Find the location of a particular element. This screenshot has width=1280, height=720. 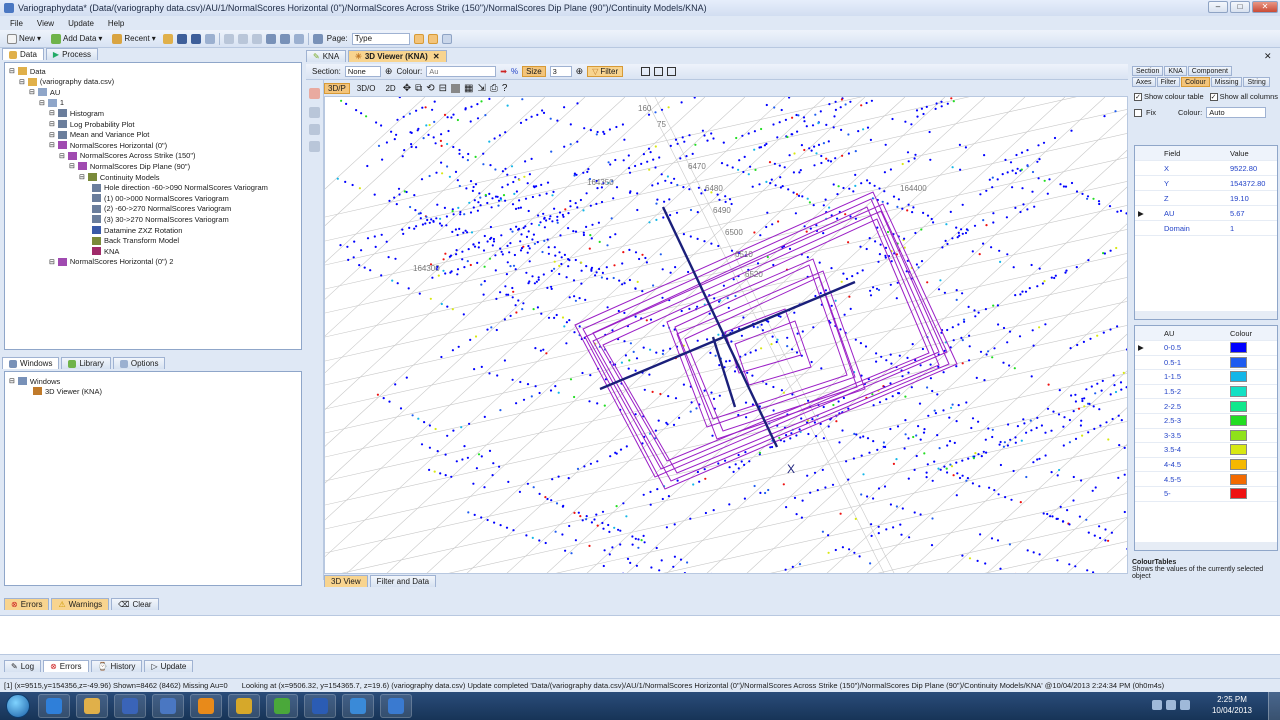

field-row: Z 19.10 is located at coordinates (1206, 198).